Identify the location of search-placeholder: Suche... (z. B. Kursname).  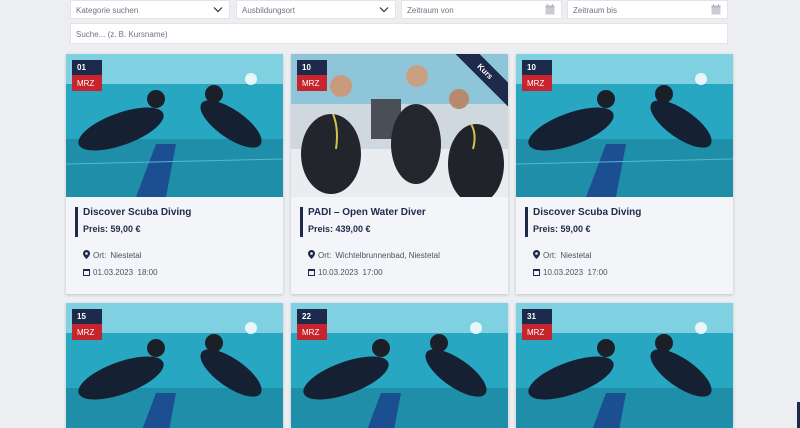
(122, 34).